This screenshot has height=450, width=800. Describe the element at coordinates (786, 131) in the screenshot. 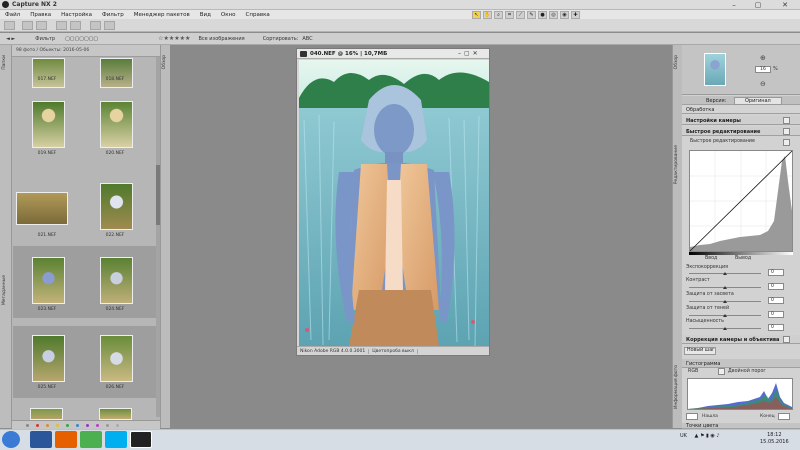

I see `quick-fix-checkbox` at that location.